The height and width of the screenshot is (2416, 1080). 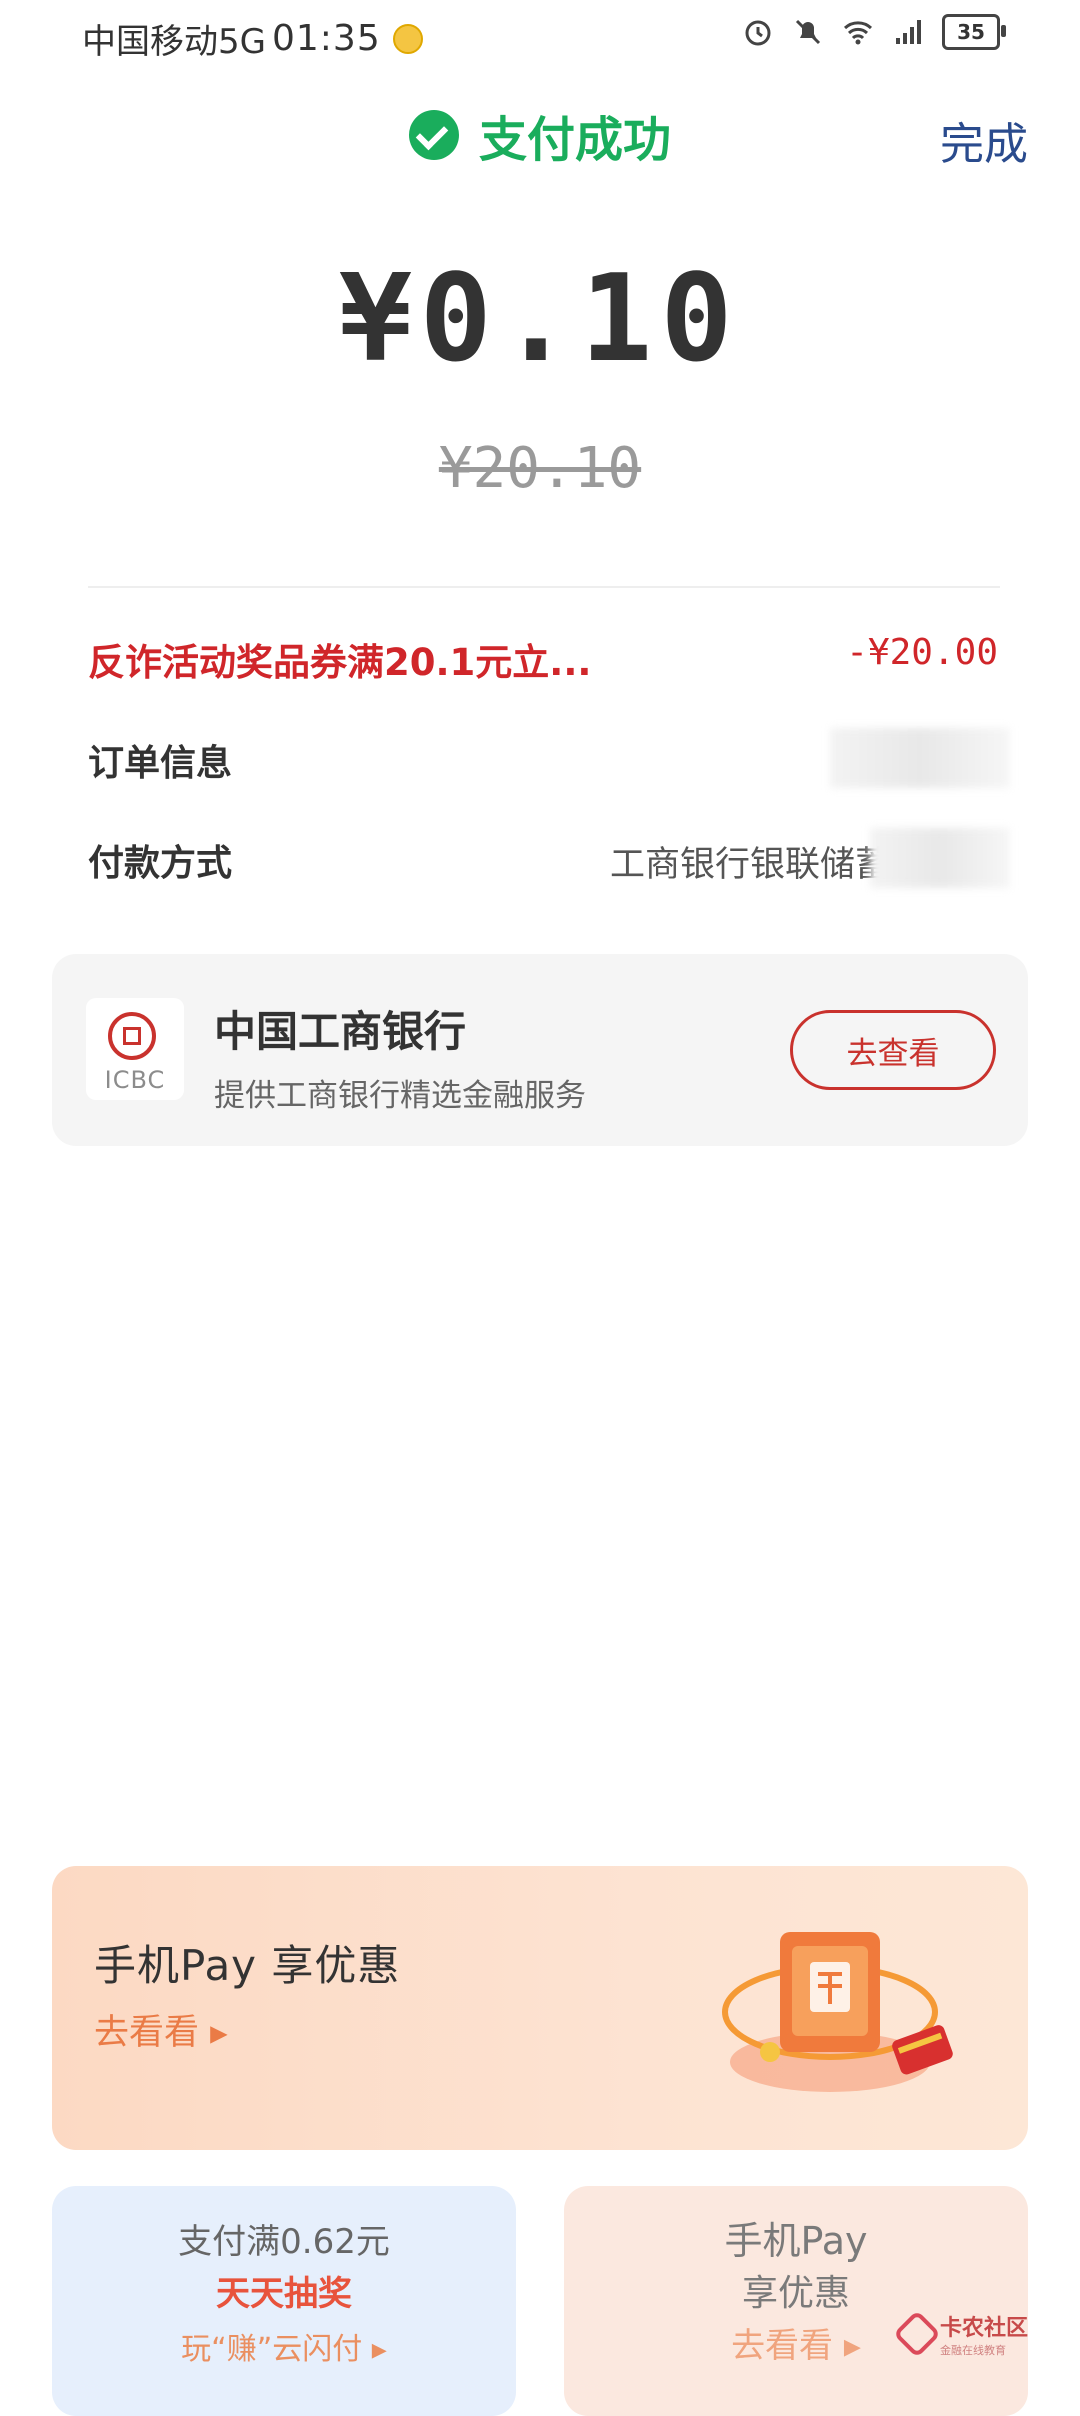 I want to click on icbc-logo-text: ICBC, so click(x=135, y=1080).